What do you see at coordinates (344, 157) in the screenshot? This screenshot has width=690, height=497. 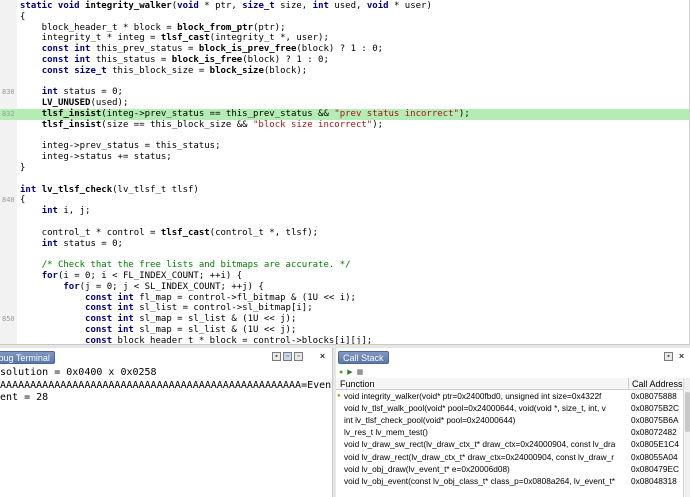 I see `code-line: integ->status += status;` at bounding box center [344, 157].